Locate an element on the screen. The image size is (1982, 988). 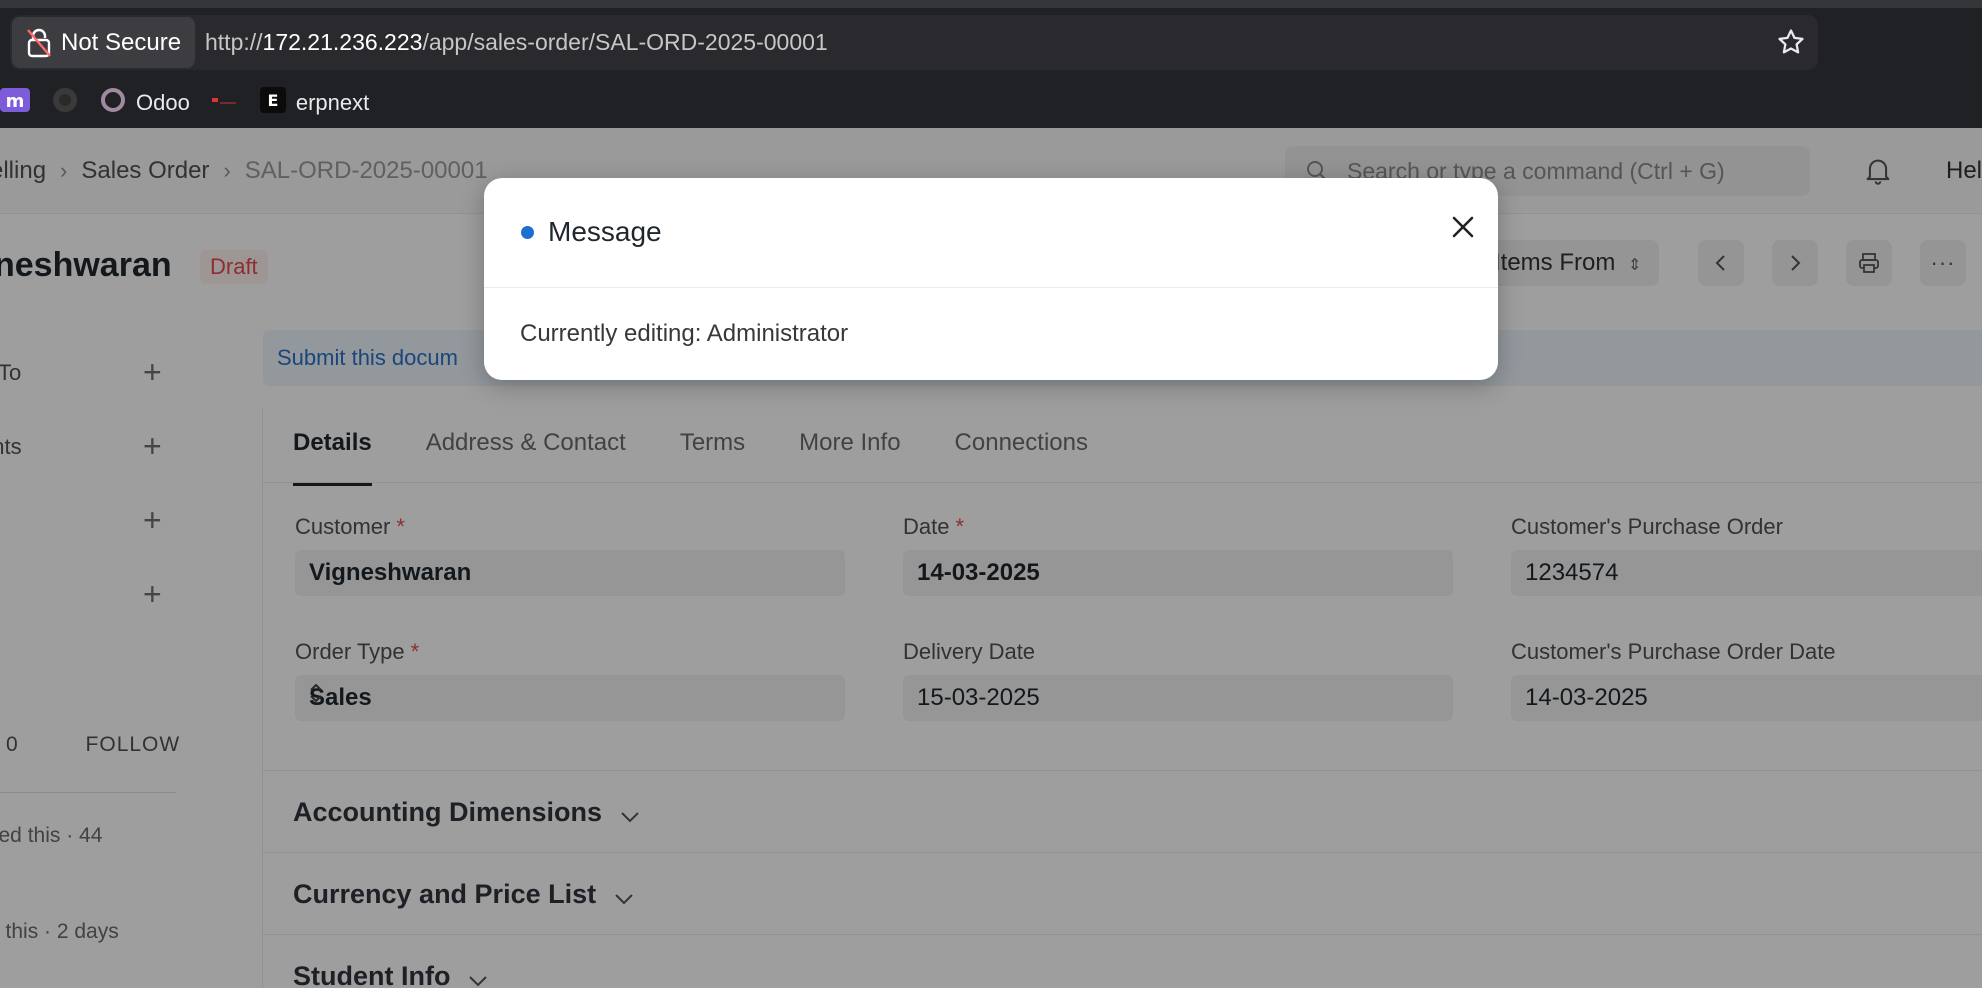
lock-warning-icon is located at coordinates (39, 43).